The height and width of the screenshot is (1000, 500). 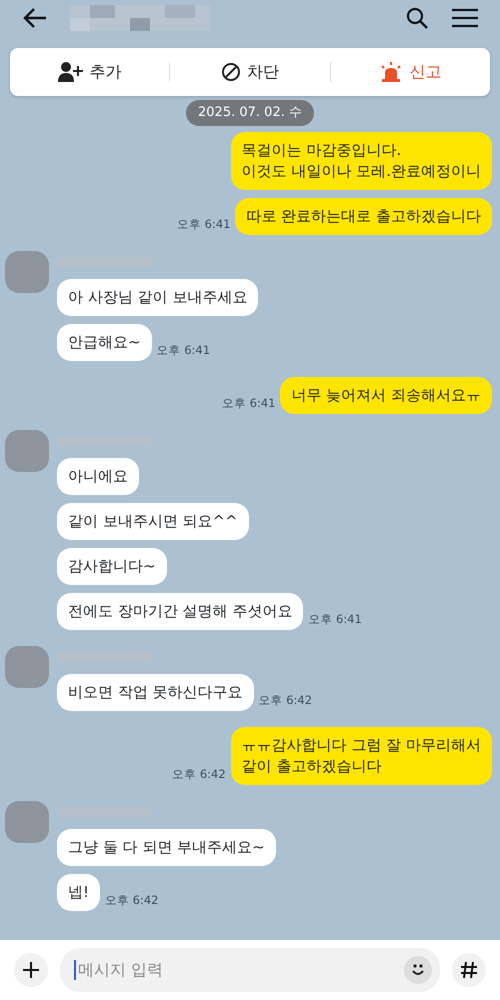 I want to click on menu-button, so click(x=465, y=18).